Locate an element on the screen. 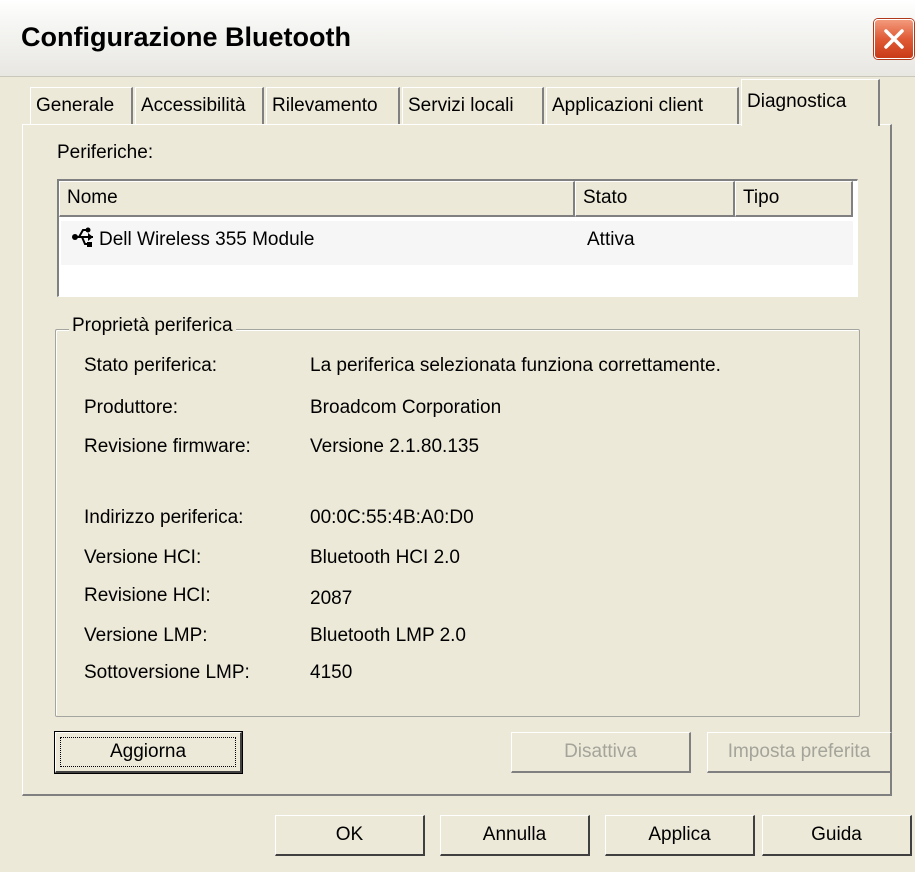 This screenshot has width=915, height=872. usb-icon is located at coordinates (85, 239).